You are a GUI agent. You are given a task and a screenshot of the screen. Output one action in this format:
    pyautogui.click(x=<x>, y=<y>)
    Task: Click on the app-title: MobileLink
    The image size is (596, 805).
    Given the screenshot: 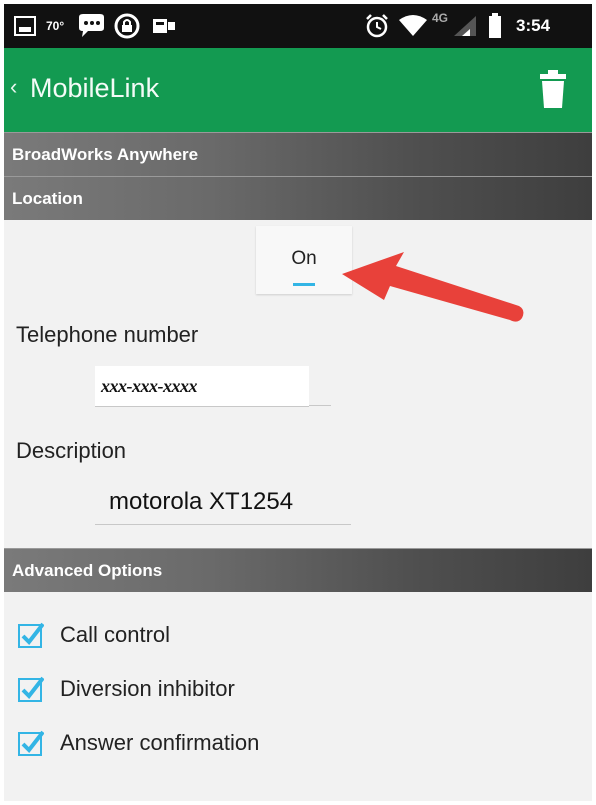 What is the action you would take?
    pyautogui.click(x=94, y=88)
    